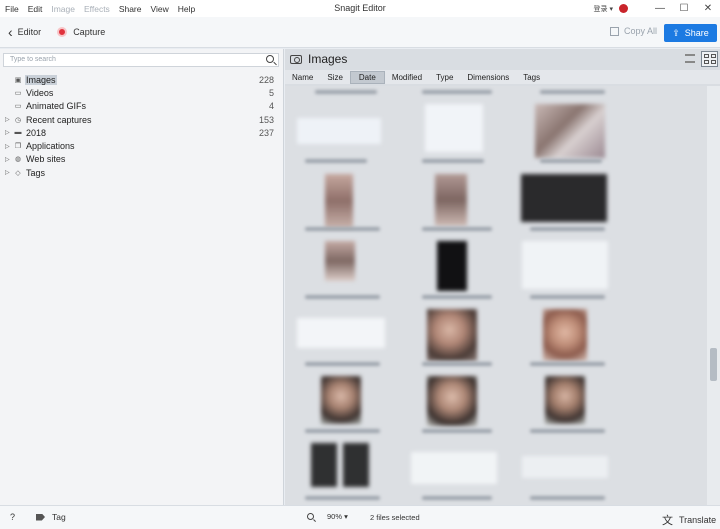 Image resolution: width=720 pixels, height=529 pixels. Describe the element at coordinates (18, 120) in the screenshot. I see `clock-icon: ◷` at that location.